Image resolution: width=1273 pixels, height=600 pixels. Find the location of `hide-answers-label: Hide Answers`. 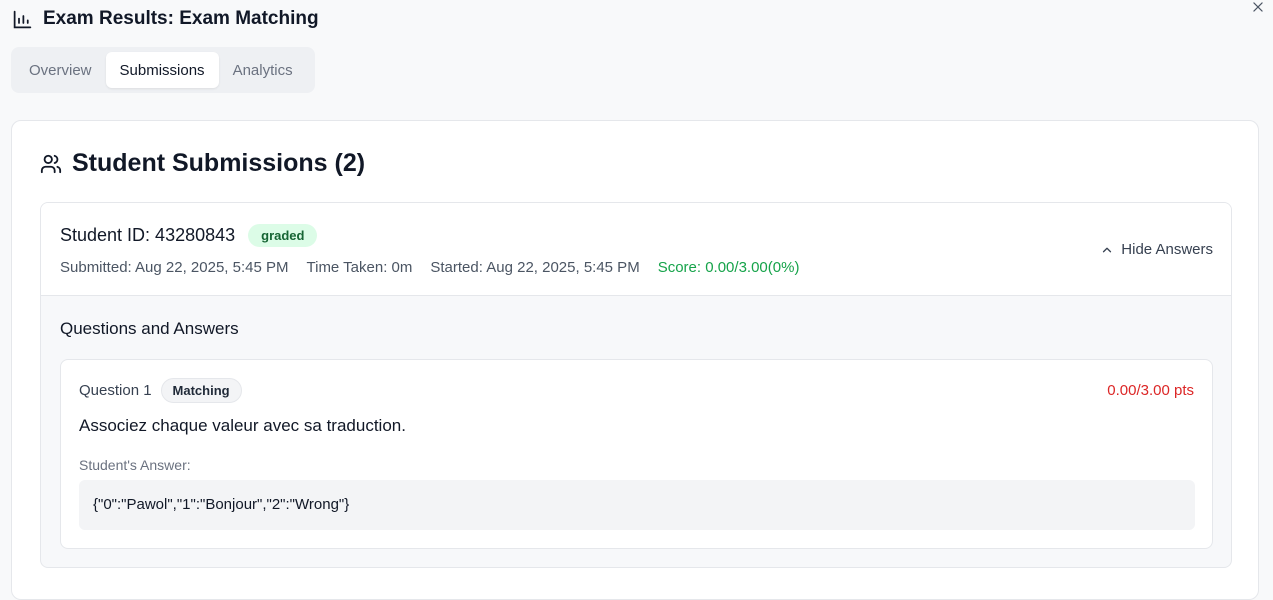

hide-answers-label: Hide Answers is located at coordinates (1167, 249).